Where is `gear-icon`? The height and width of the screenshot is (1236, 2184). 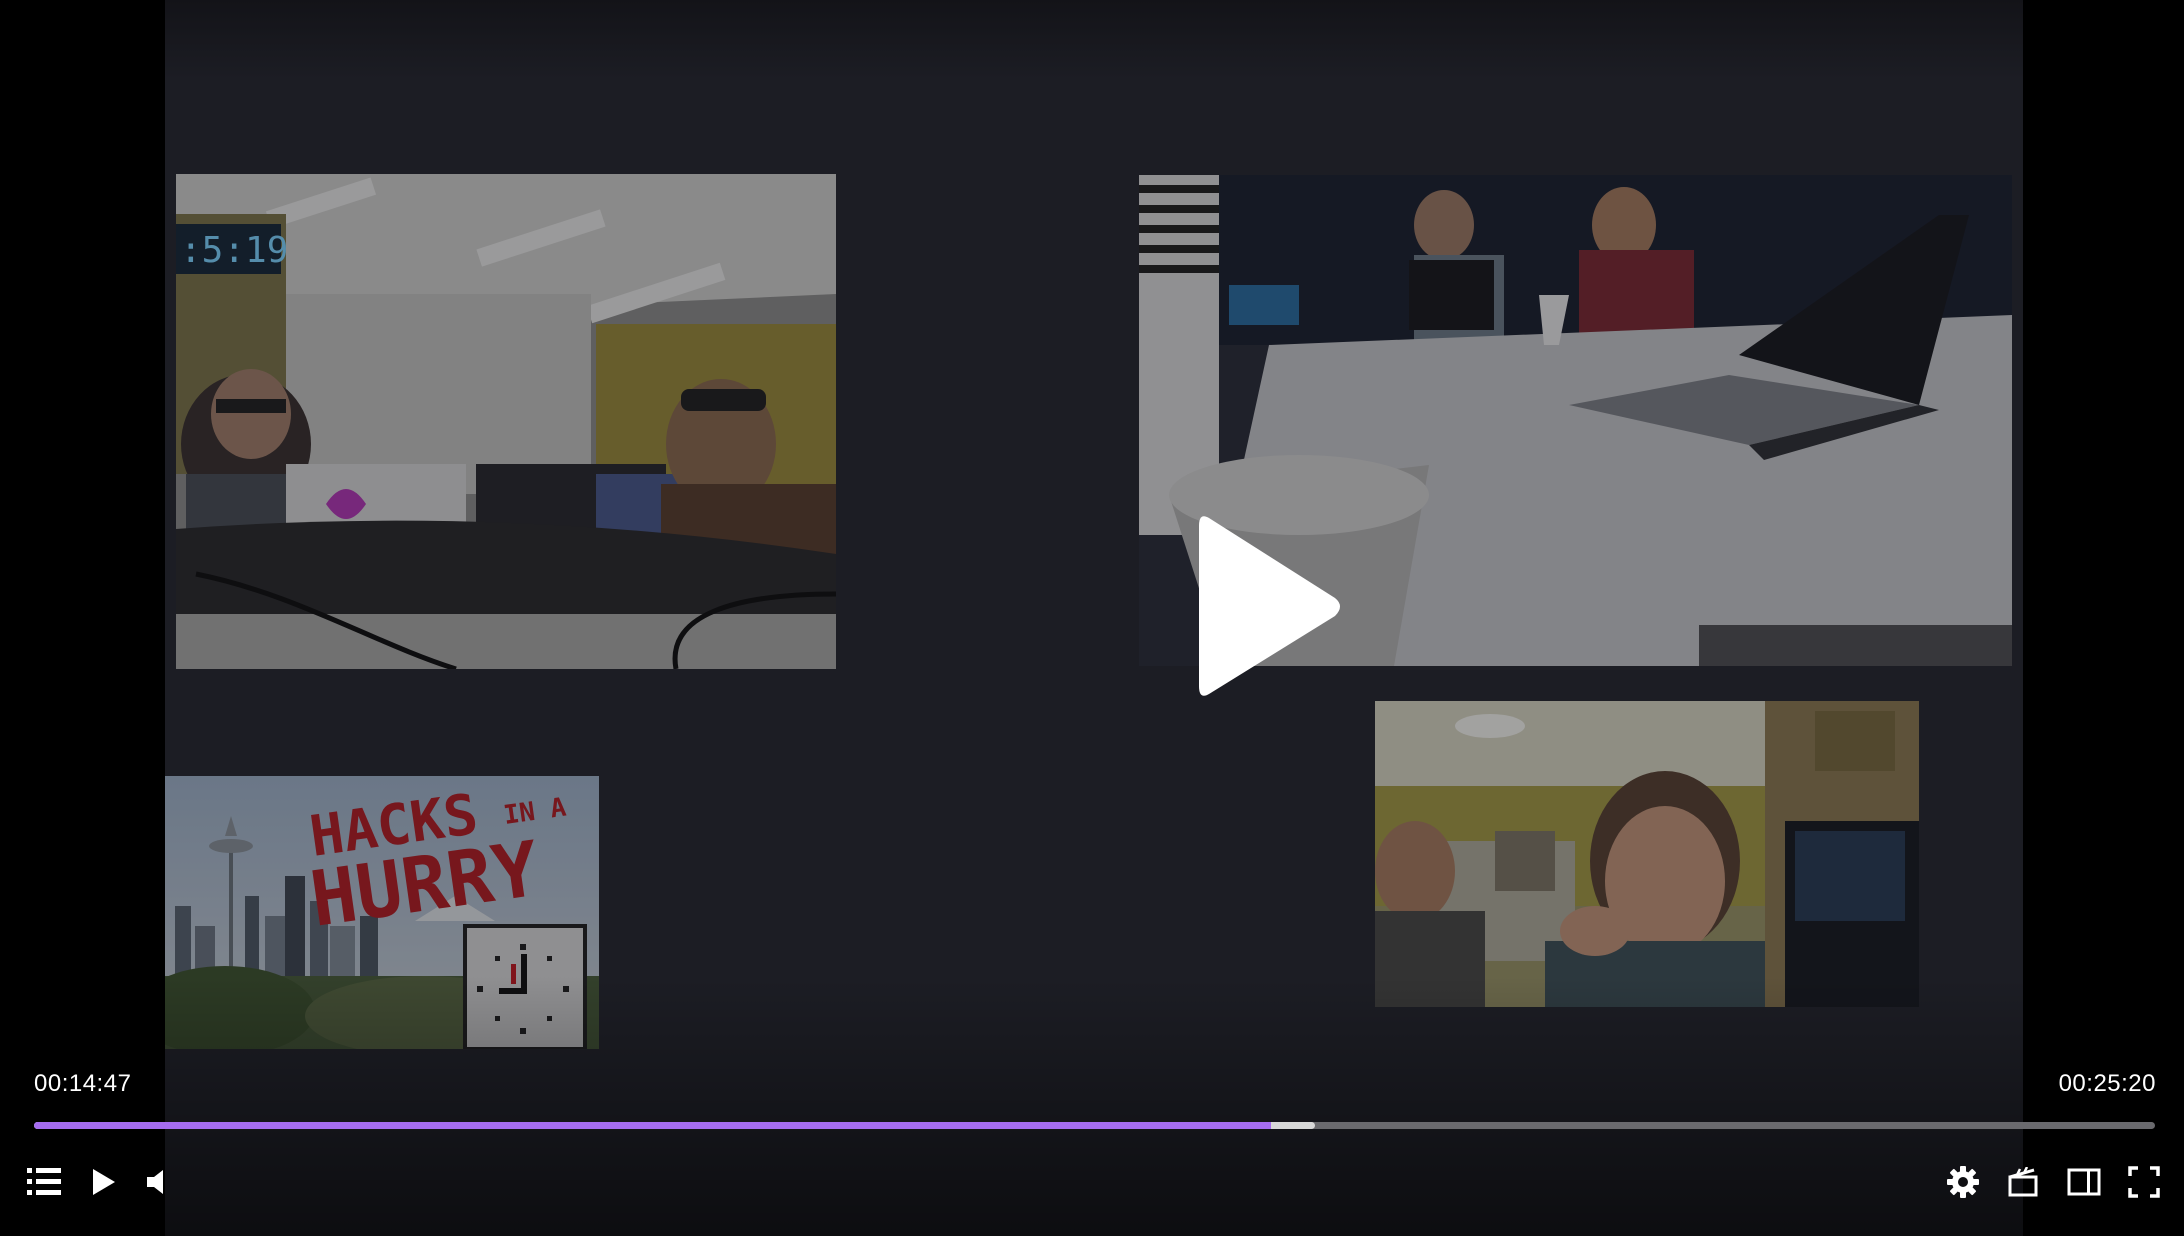 gear-icon is located at coordinates (1963, 1182).